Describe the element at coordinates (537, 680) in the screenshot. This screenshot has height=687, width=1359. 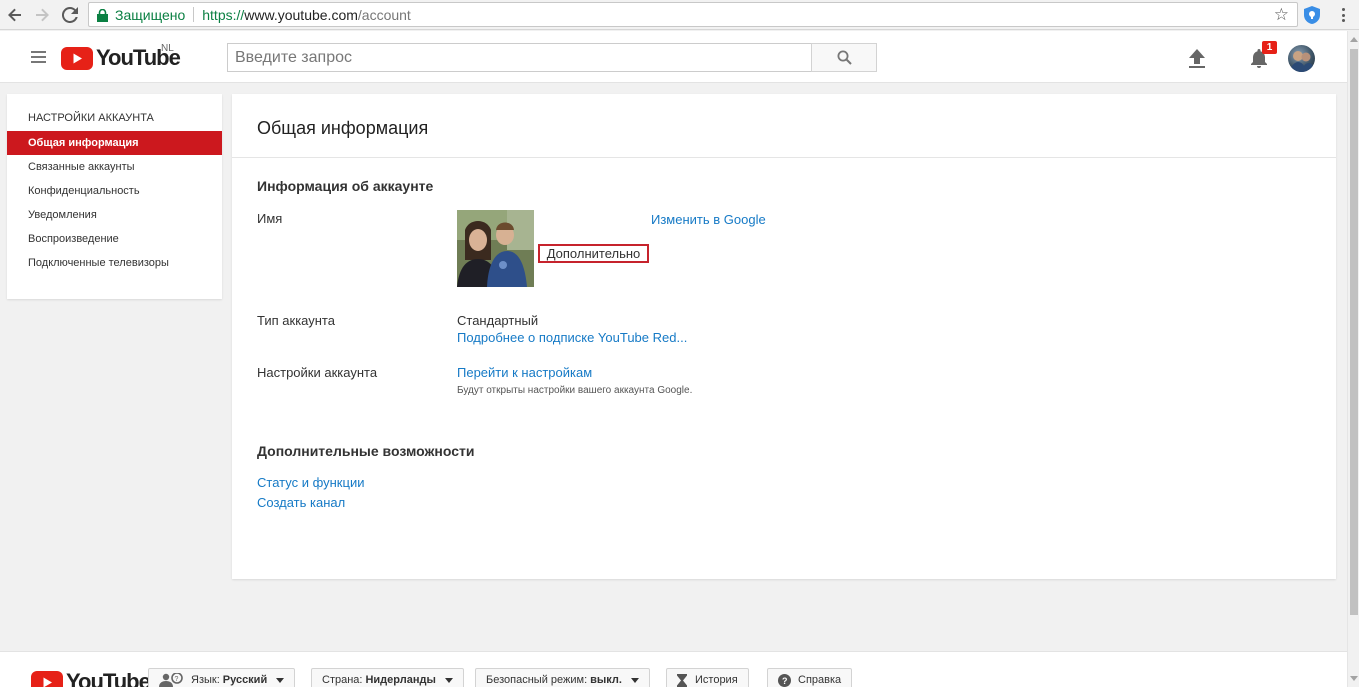
I see `safety-label: Безопасный режим:` at that location.